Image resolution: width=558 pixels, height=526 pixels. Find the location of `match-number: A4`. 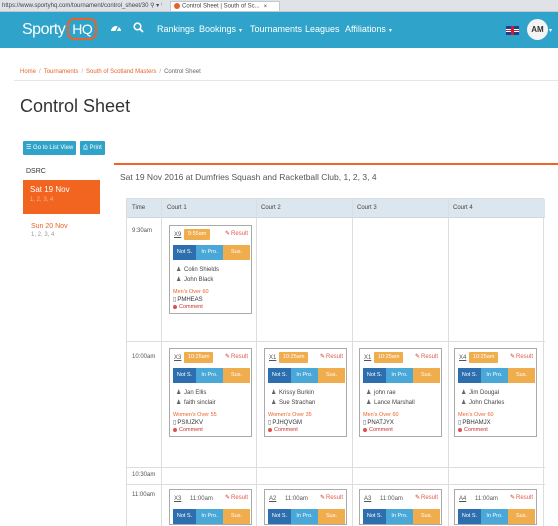

match-number: A4 is located at coordinates (462, 499).